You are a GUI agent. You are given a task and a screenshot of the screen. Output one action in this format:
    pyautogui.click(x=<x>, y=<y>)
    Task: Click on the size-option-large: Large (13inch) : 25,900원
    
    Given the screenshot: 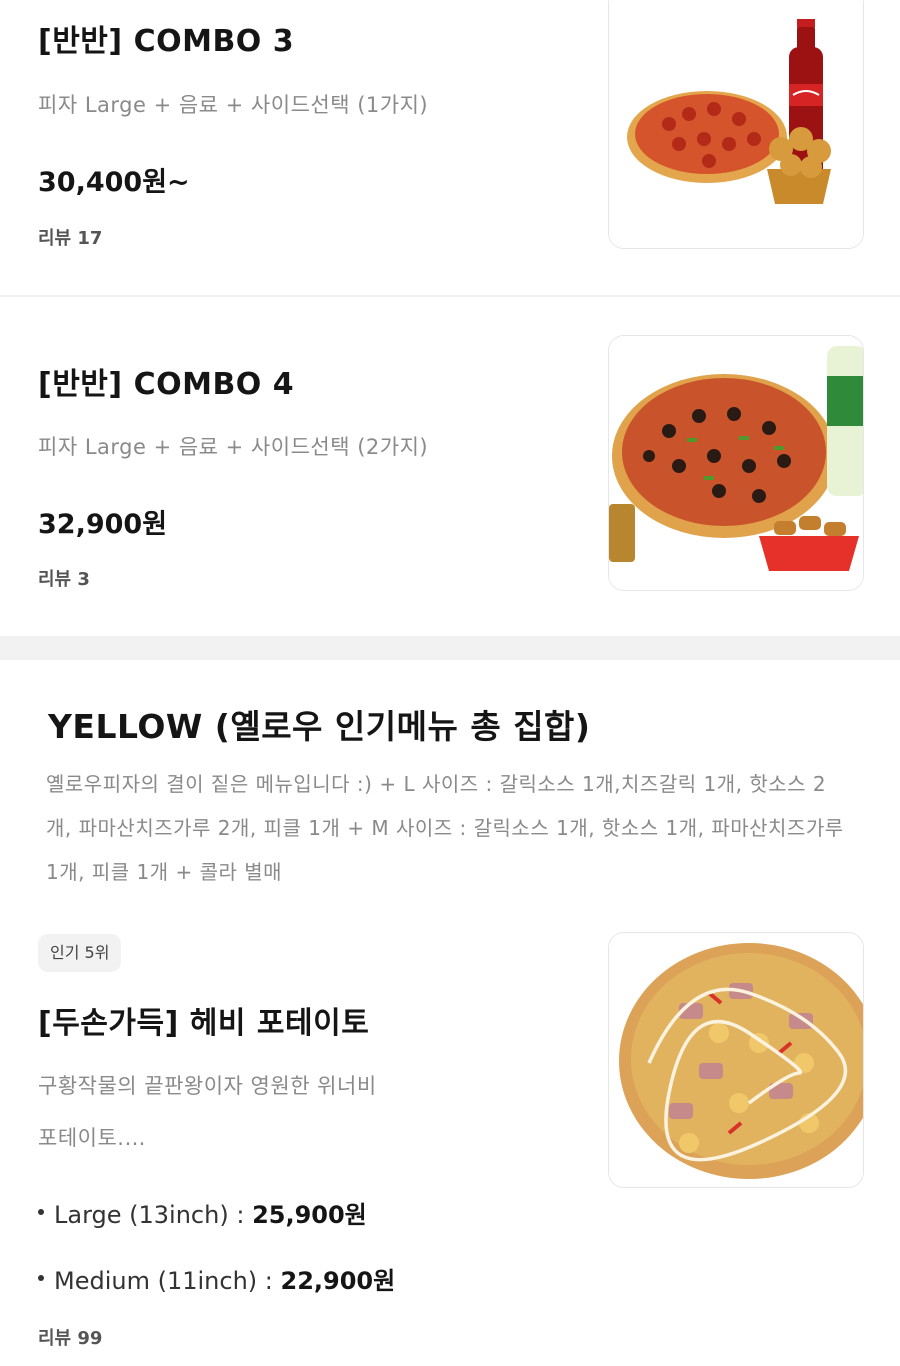 What is the action you would take?
    pyautogui.click(x=202, y=1212)
    